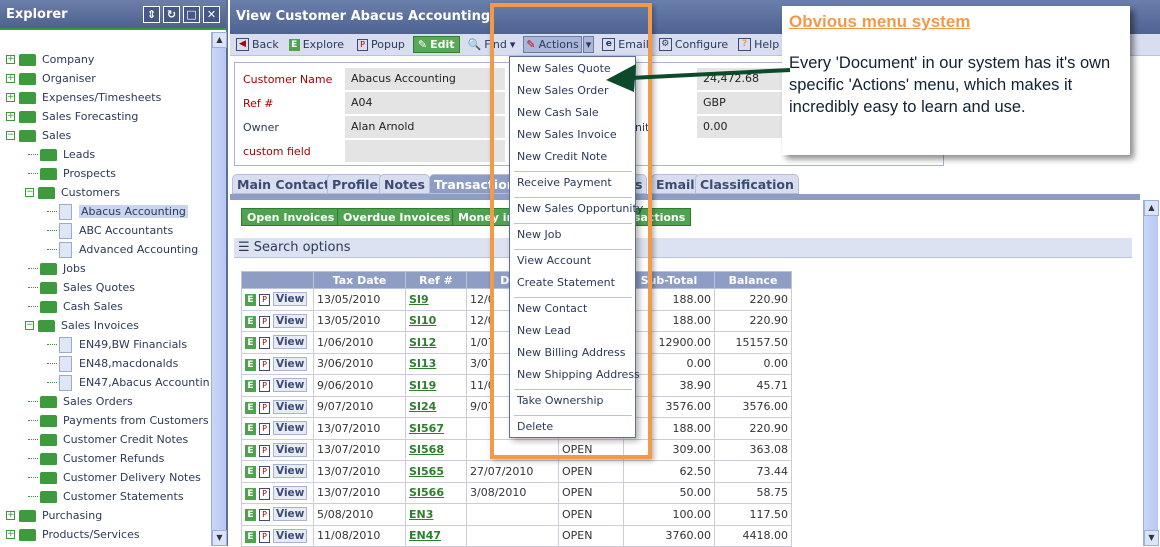  What do you see at coordinates (436, 280) in the screenshot?
I see `col-ref: Ref #` at bounding box center [436, 280].